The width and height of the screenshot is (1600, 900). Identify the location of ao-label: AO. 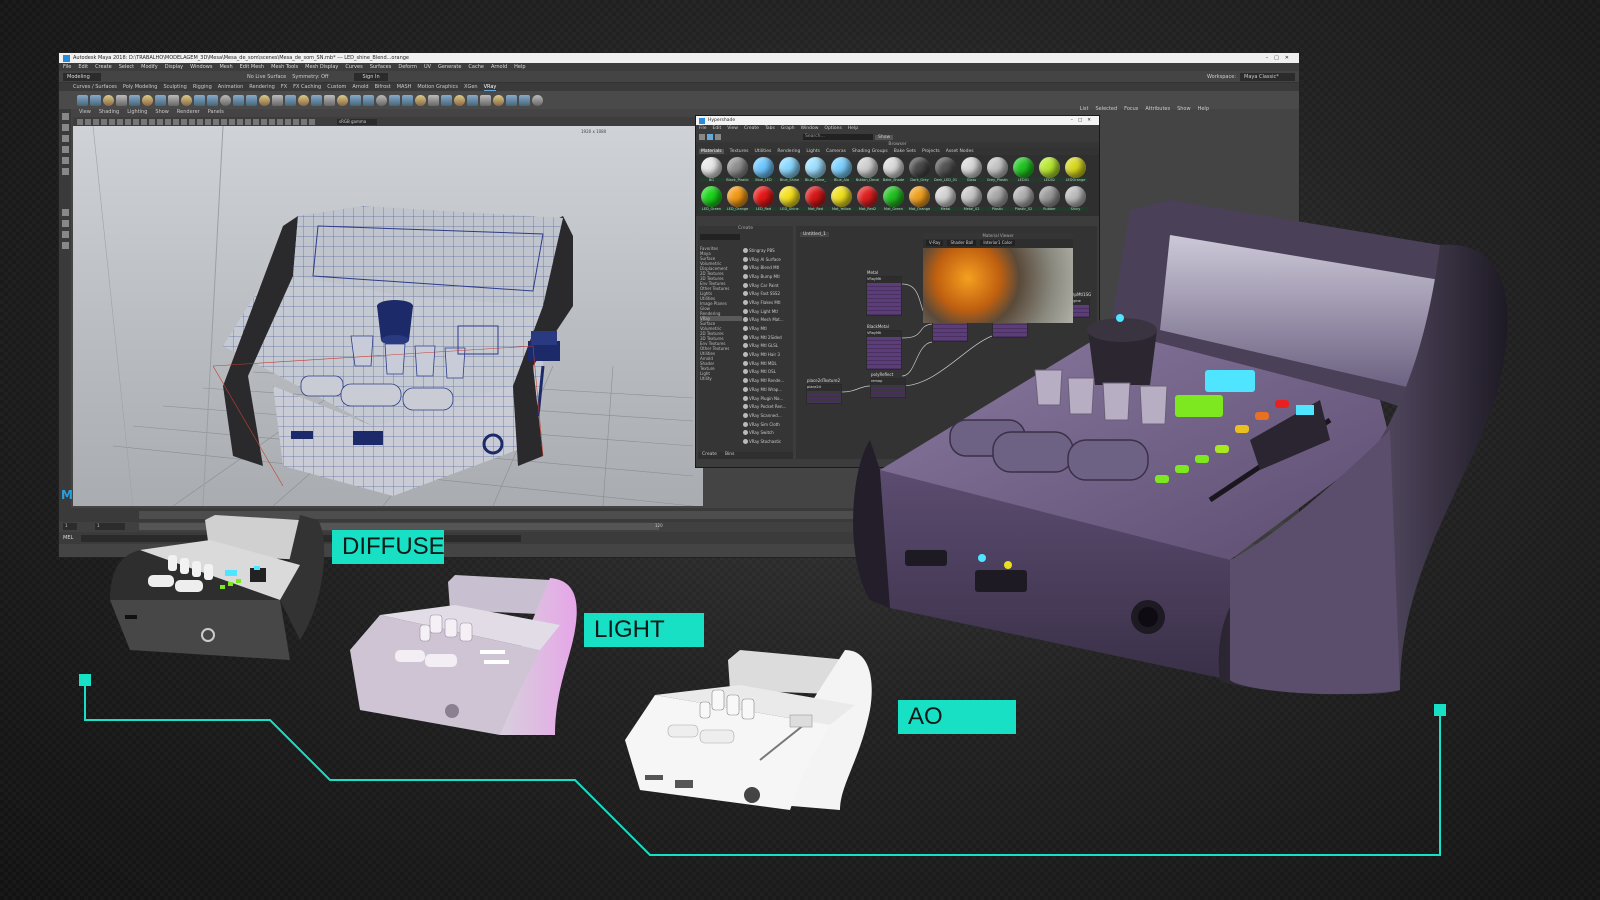
(957, 717).